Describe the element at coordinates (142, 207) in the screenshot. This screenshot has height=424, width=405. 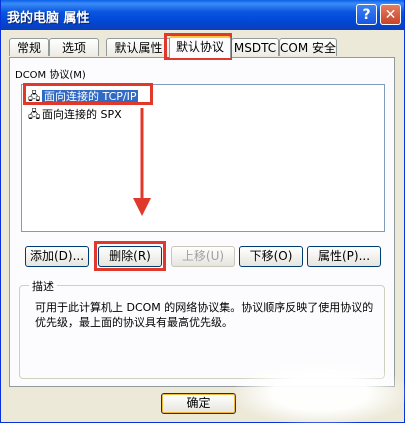
I see `arrow-head` at that location.